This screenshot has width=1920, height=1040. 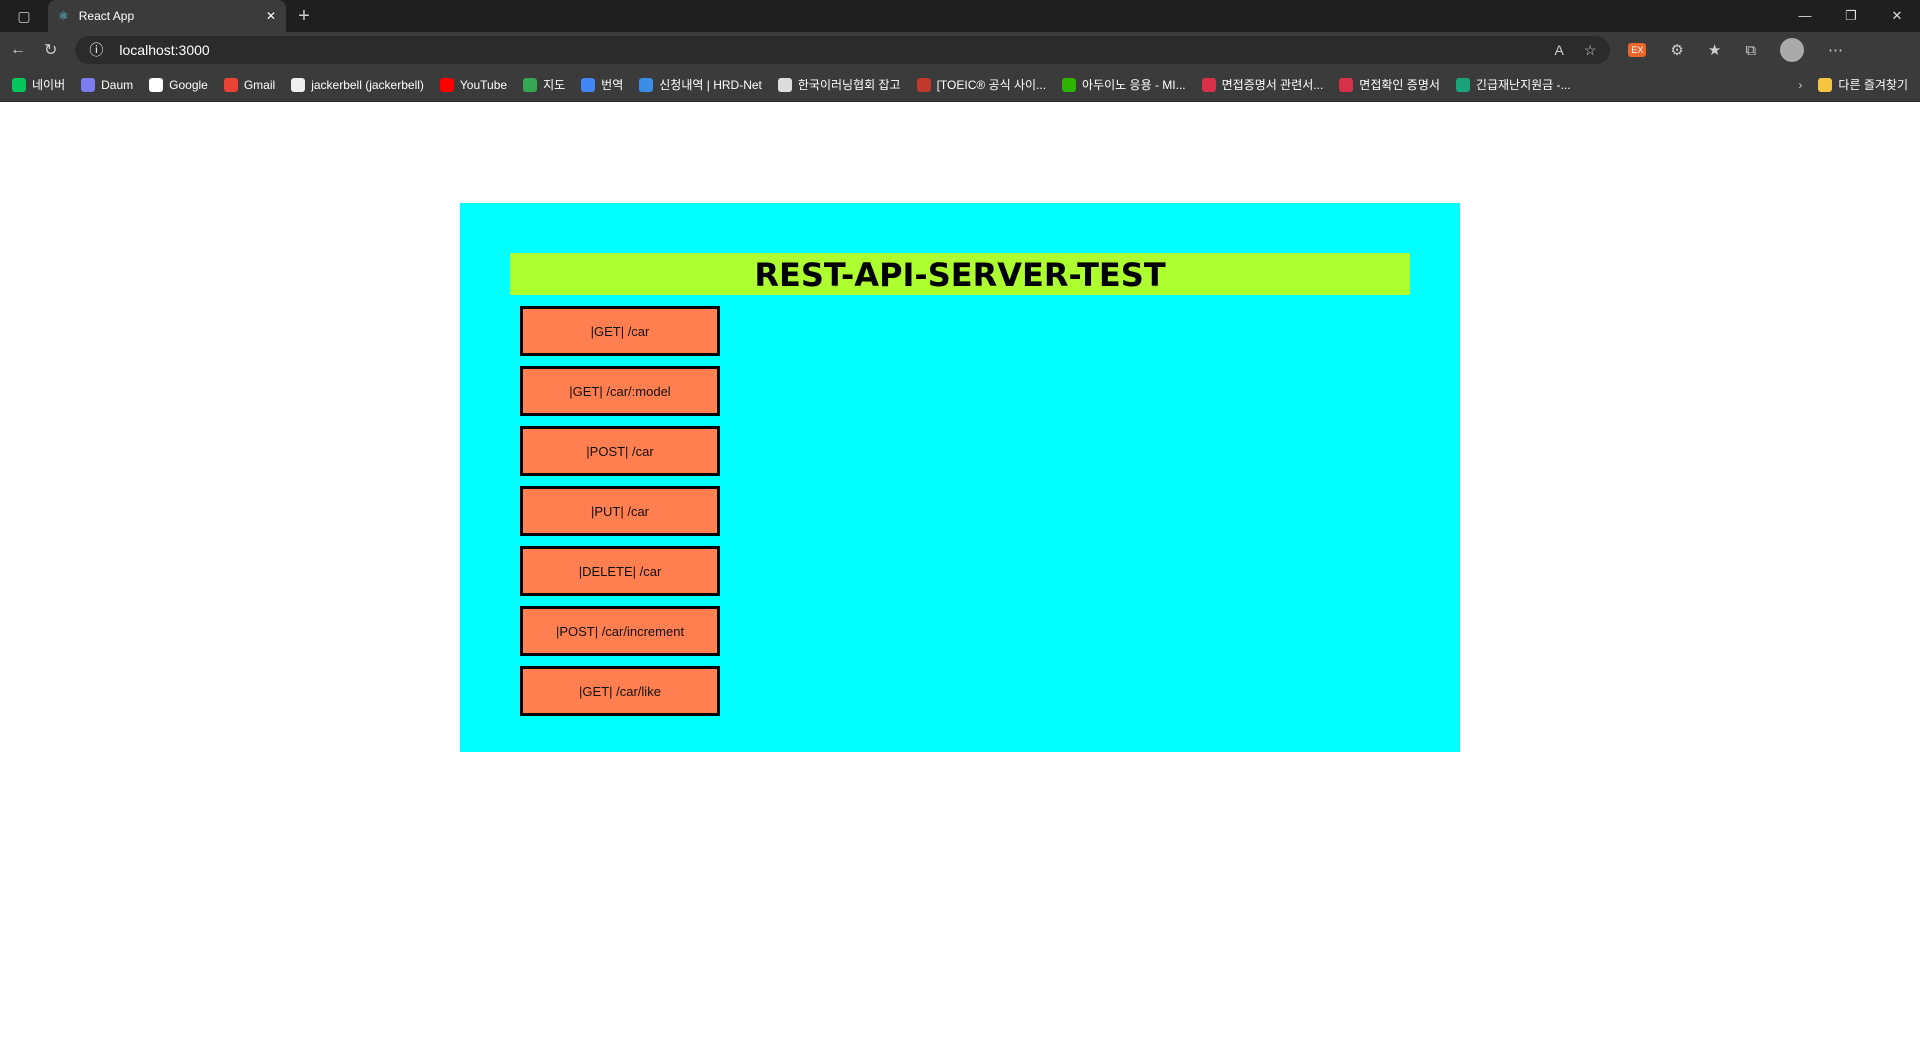 I want to click on bookmark-label: 번역, so click(x=612, y=85).